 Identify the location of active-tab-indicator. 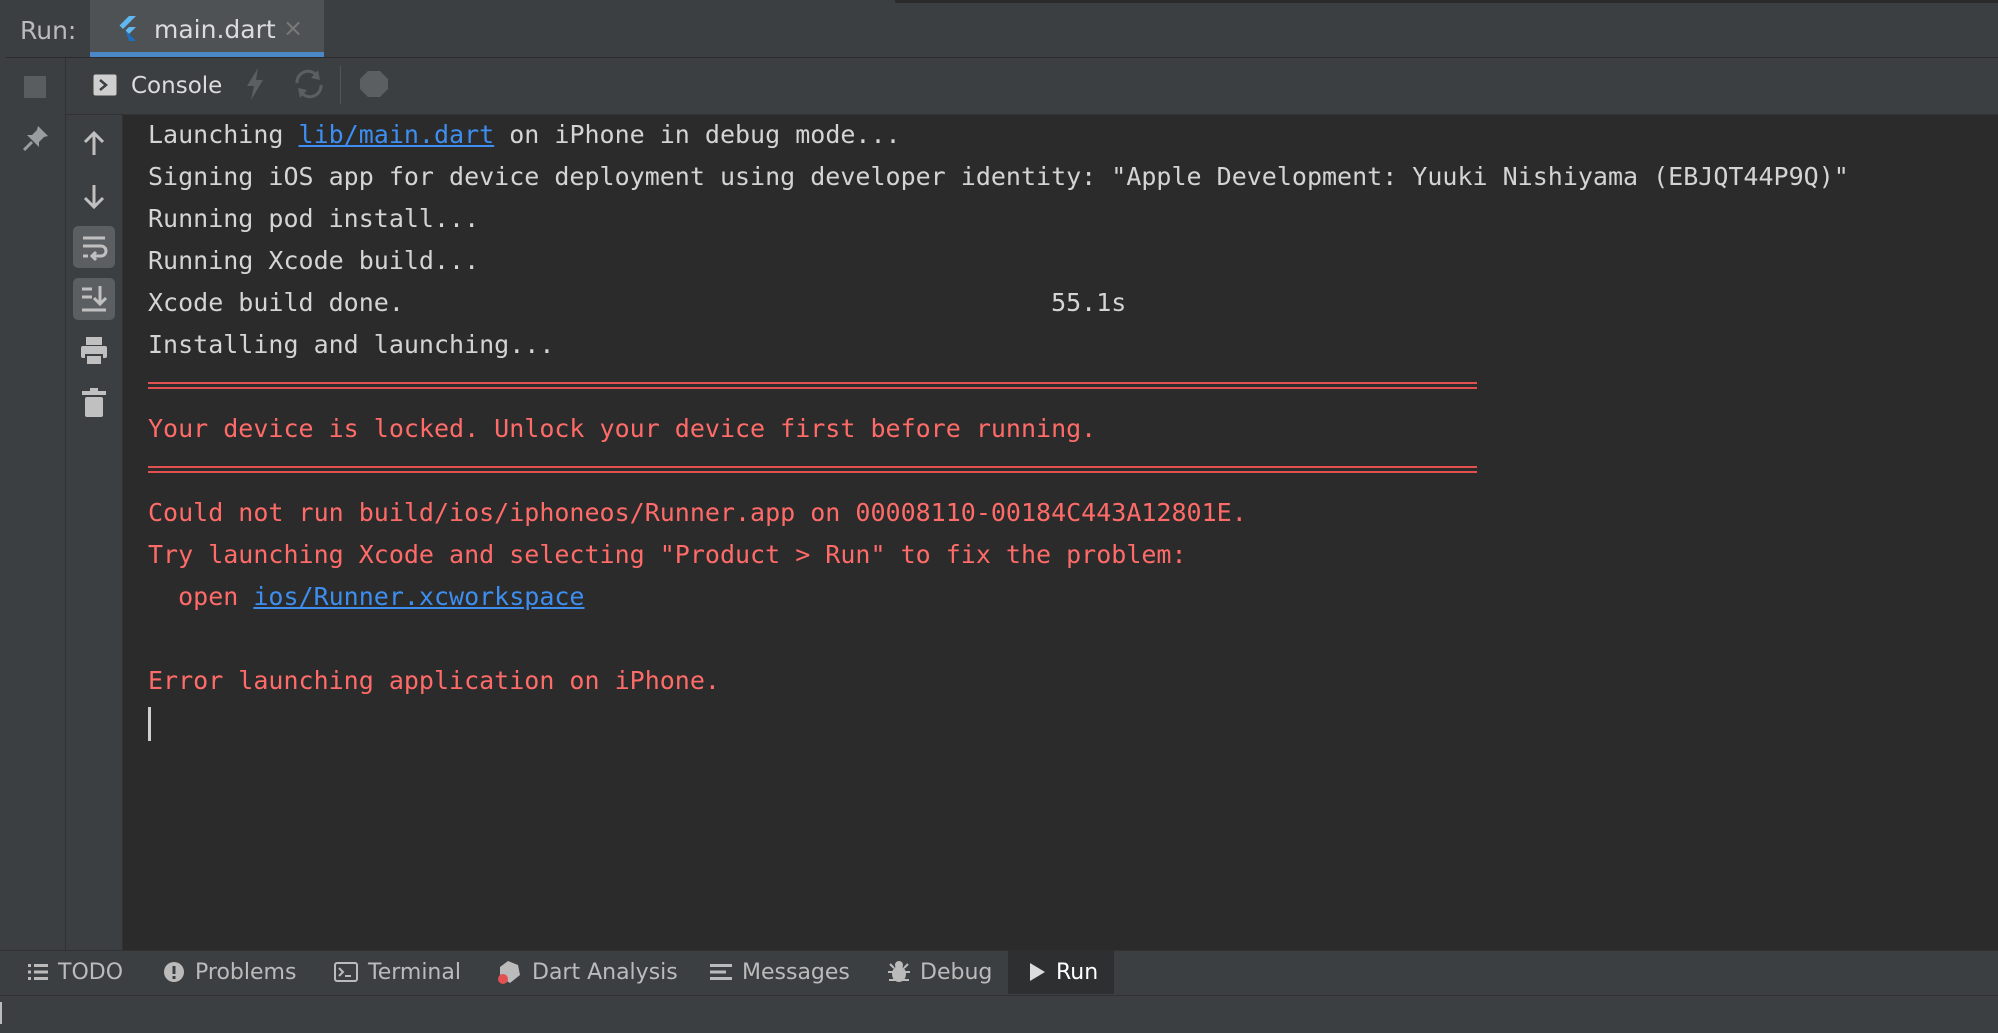
(207, 54).